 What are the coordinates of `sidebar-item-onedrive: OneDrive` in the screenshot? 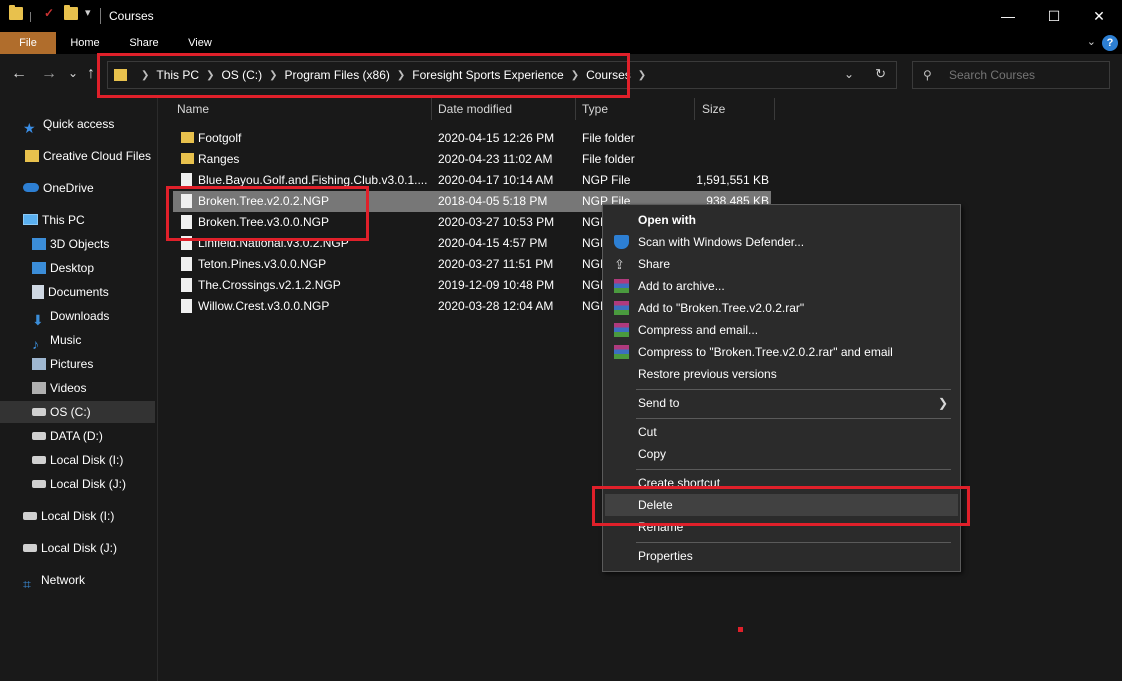 It's located at (58, 188).